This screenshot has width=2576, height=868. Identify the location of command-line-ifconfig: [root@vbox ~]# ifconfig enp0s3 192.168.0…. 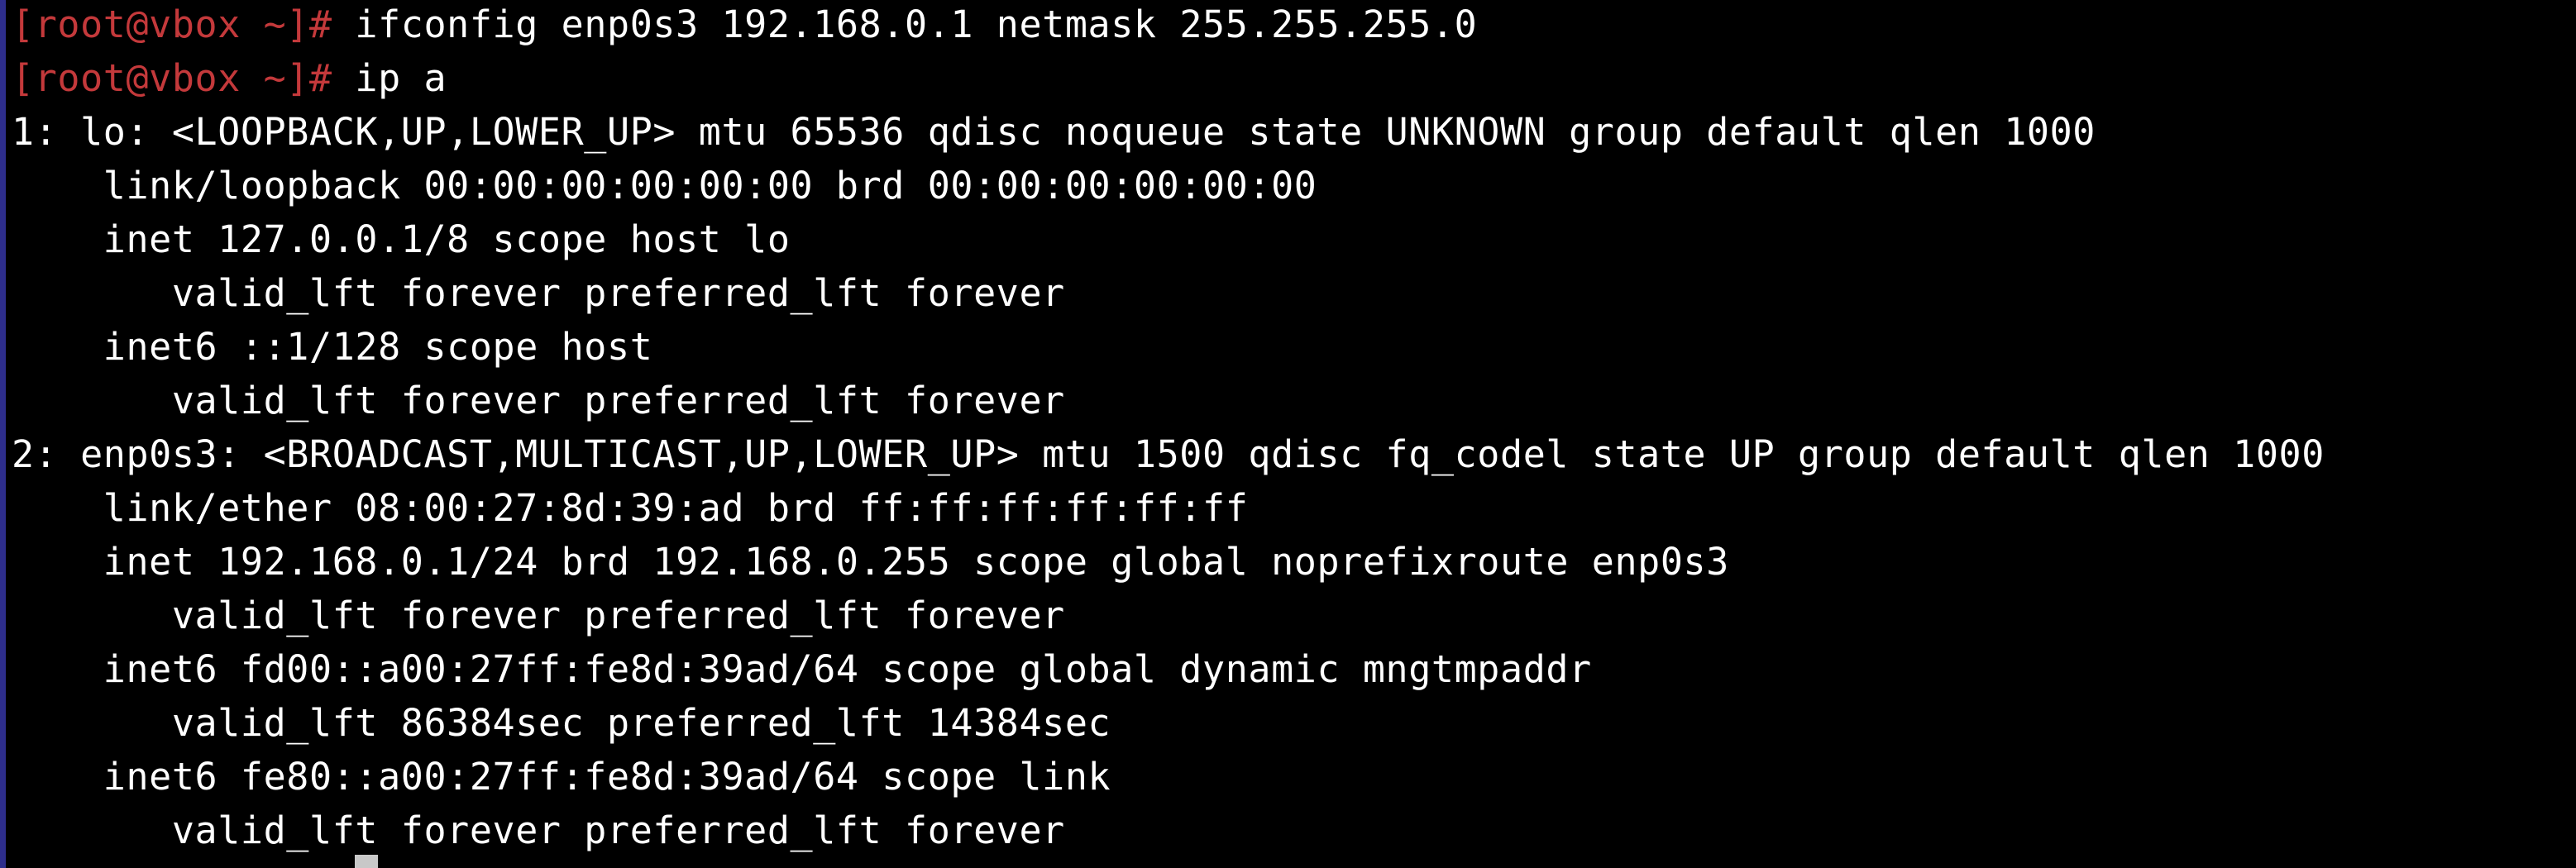
(744, 25).